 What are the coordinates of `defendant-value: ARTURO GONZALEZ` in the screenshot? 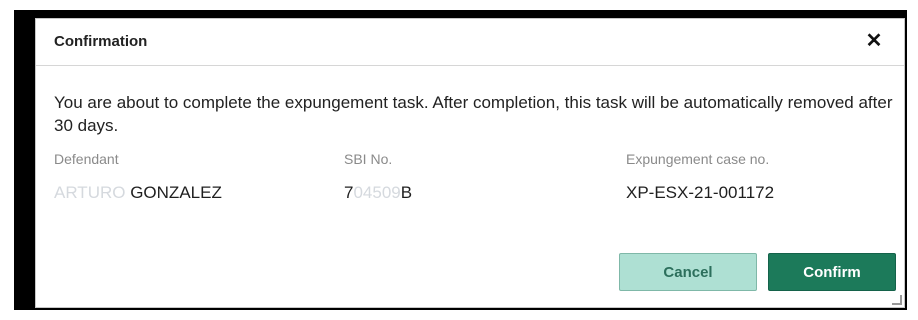 It's located at (138, 192).